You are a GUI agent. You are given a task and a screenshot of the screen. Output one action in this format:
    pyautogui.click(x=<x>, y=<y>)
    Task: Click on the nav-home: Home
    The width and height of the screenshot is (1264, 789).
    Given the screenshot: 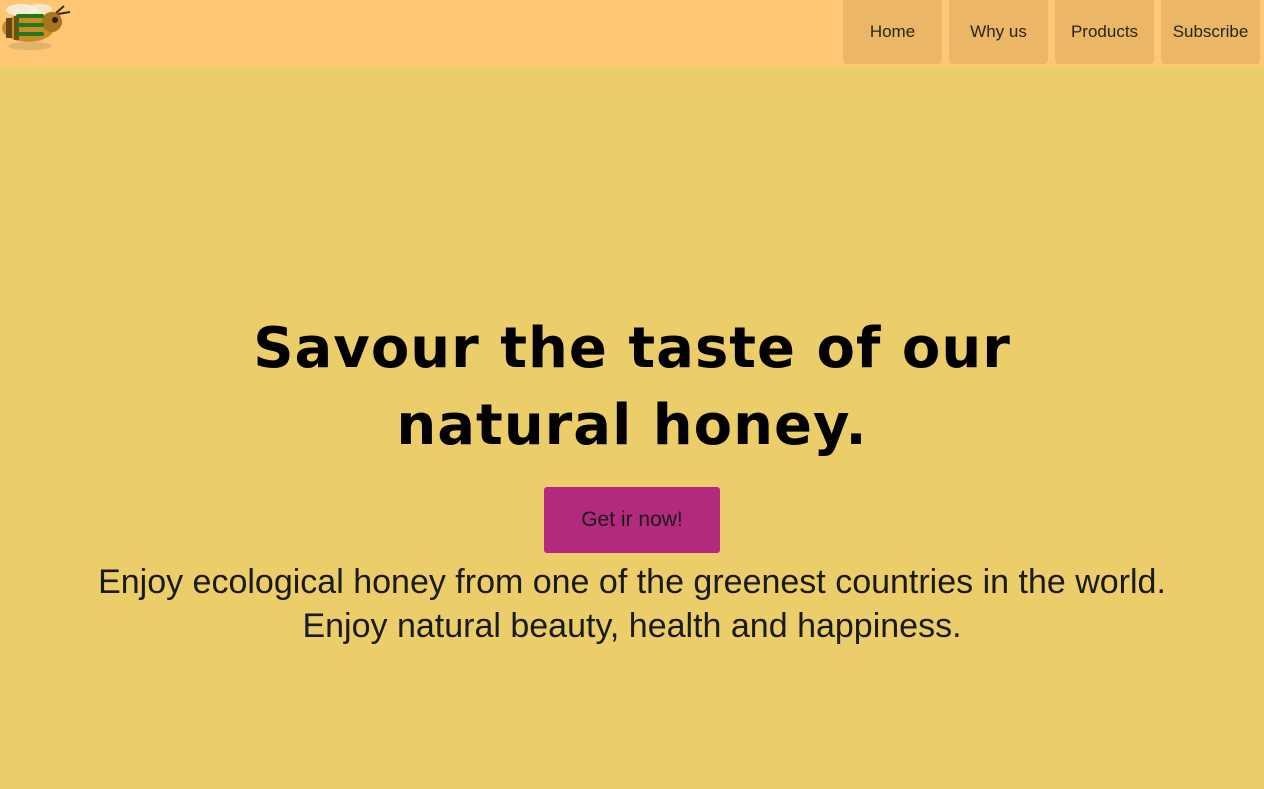 What is the action you would take?
    pyautogui.click(x=892, y=32)
    